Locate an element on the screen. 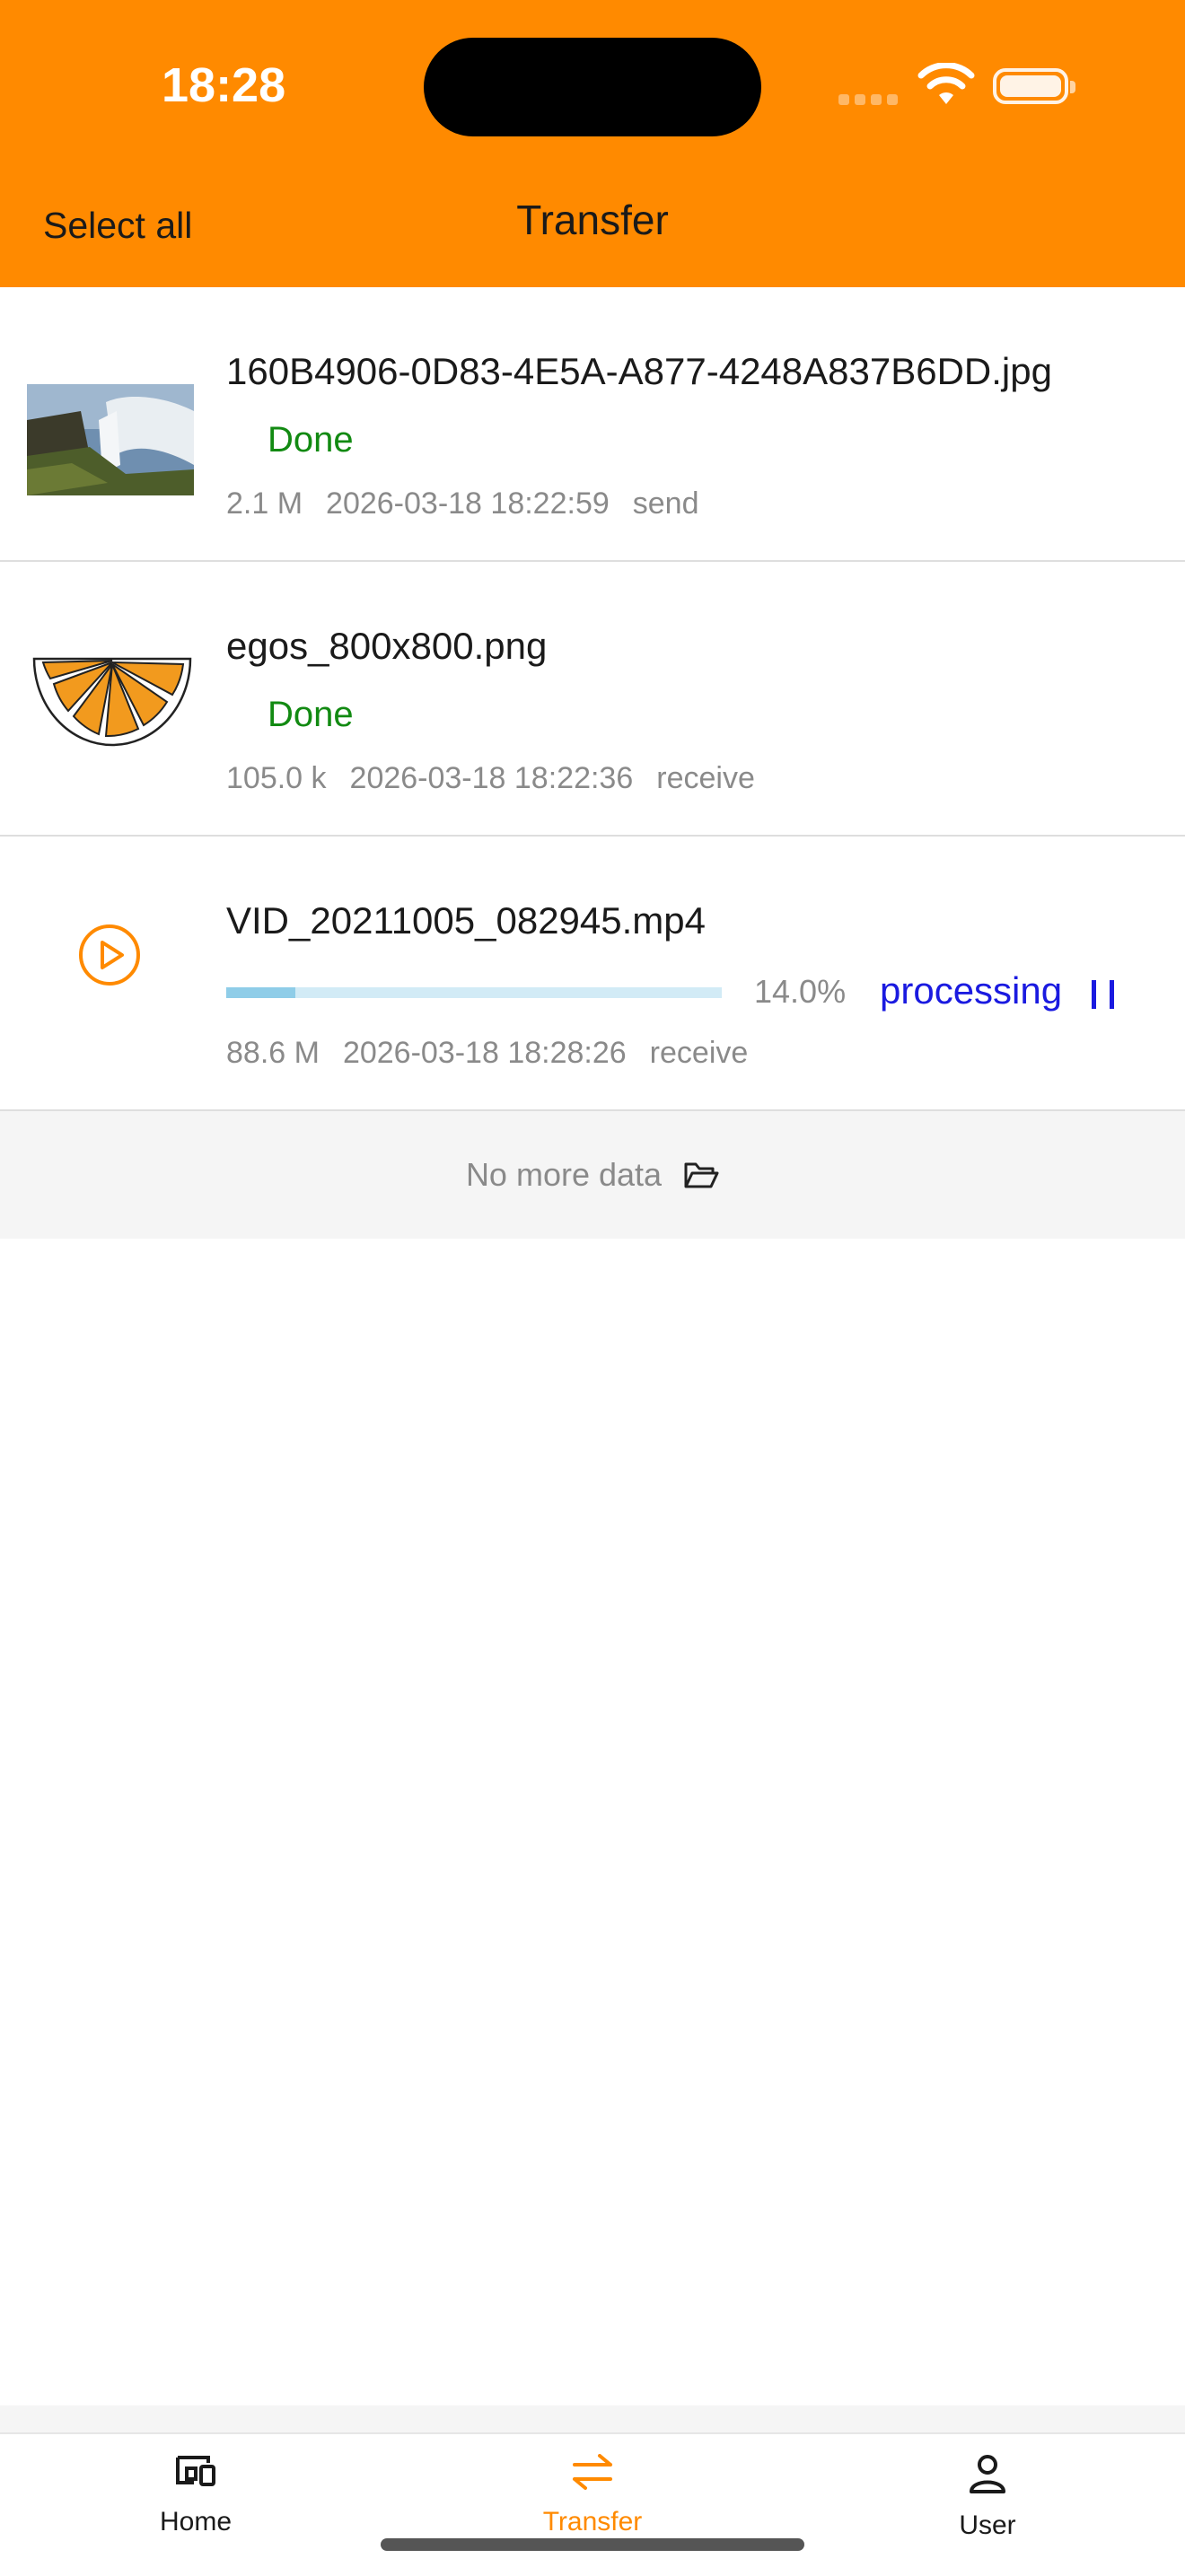  progress-fill is located at coordinates (261, 992).